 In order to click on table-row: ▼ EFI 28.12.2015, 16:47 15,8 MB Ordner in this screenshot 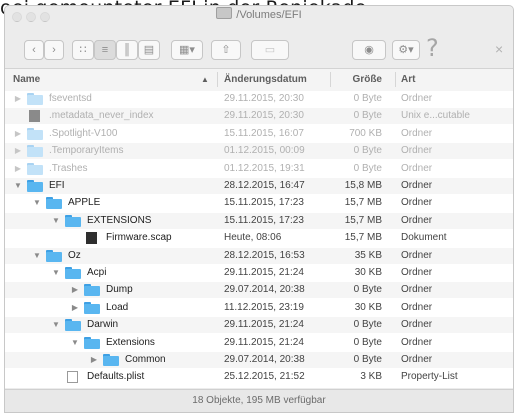, I will do `click(259, 186)`.